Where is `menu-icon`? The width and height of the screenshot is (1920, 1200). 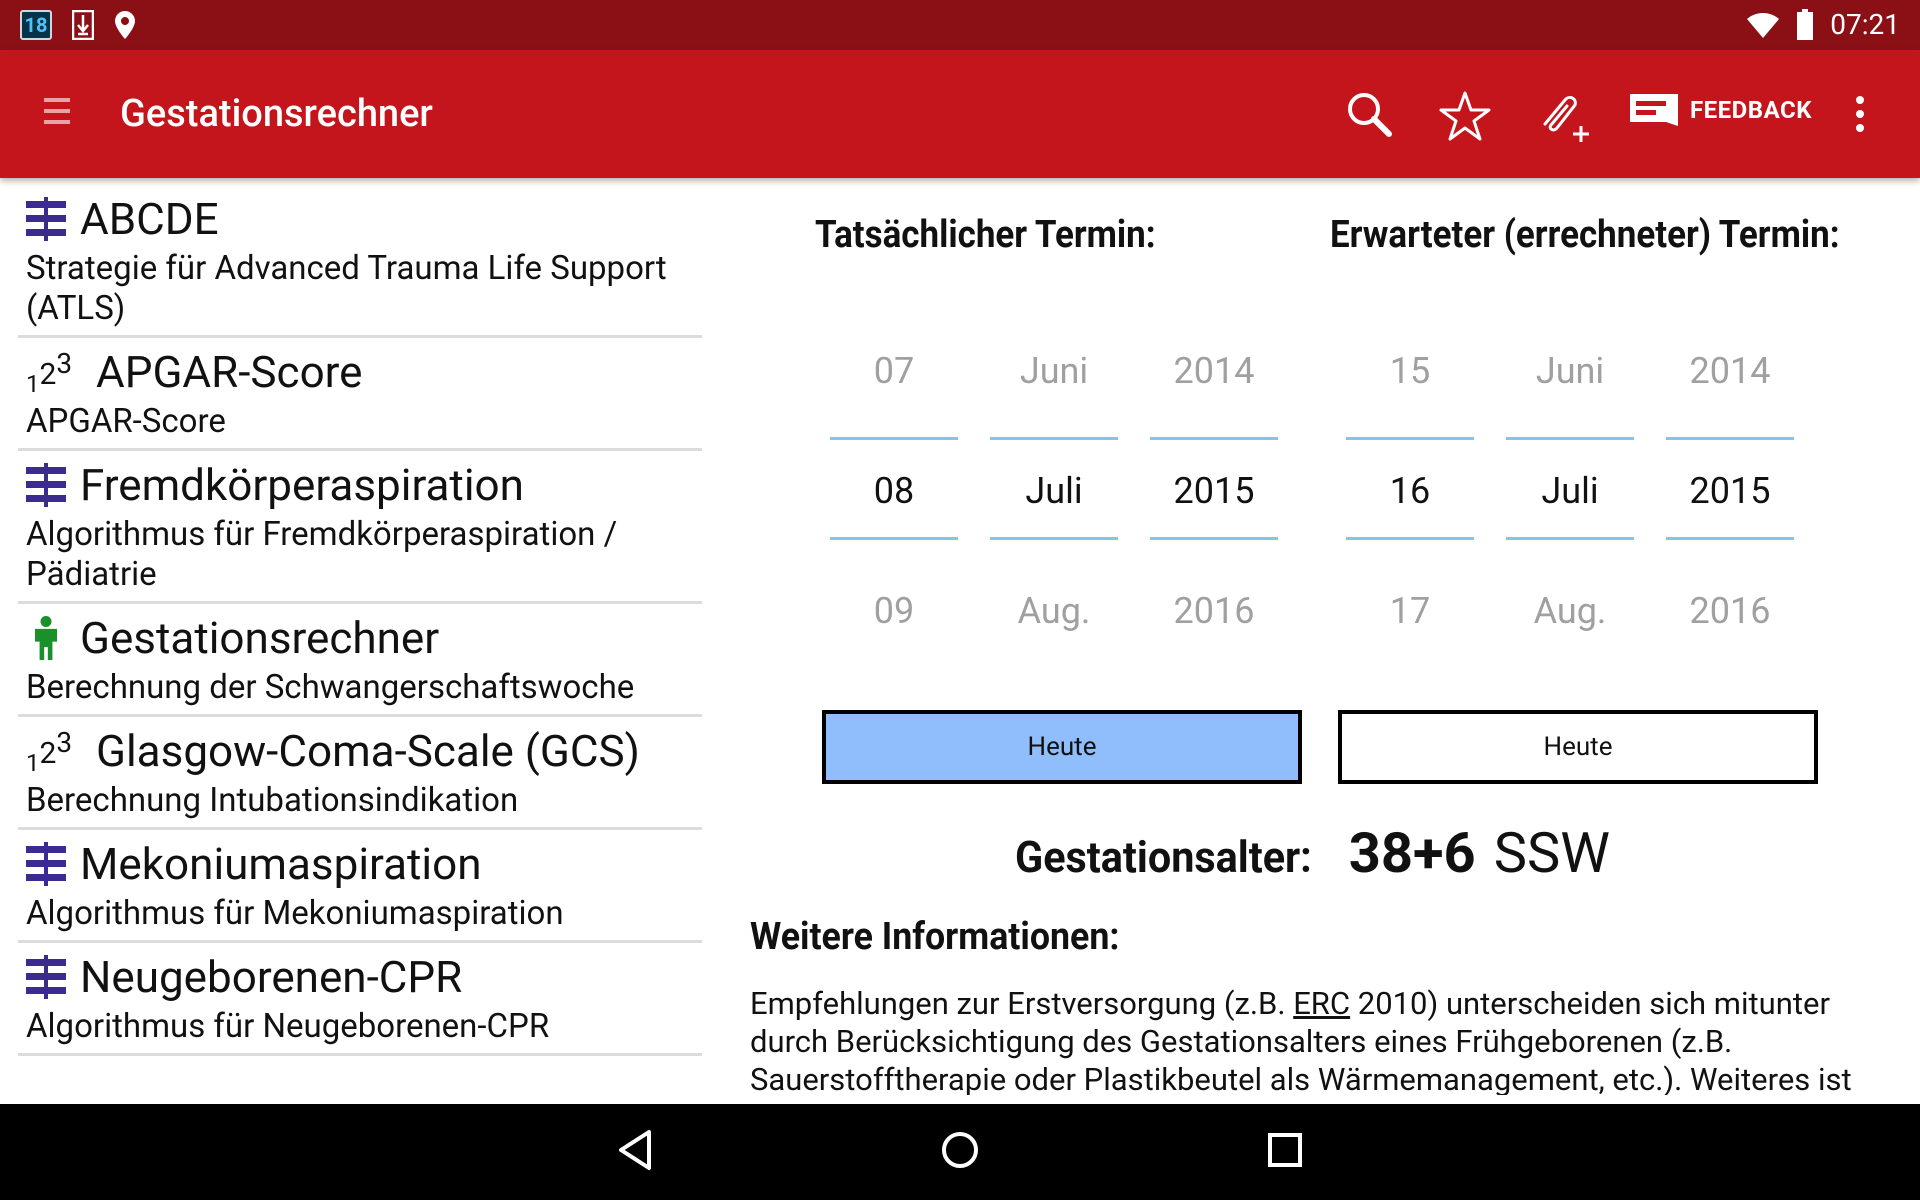
menu-icon is located at coordinates (57, 113).